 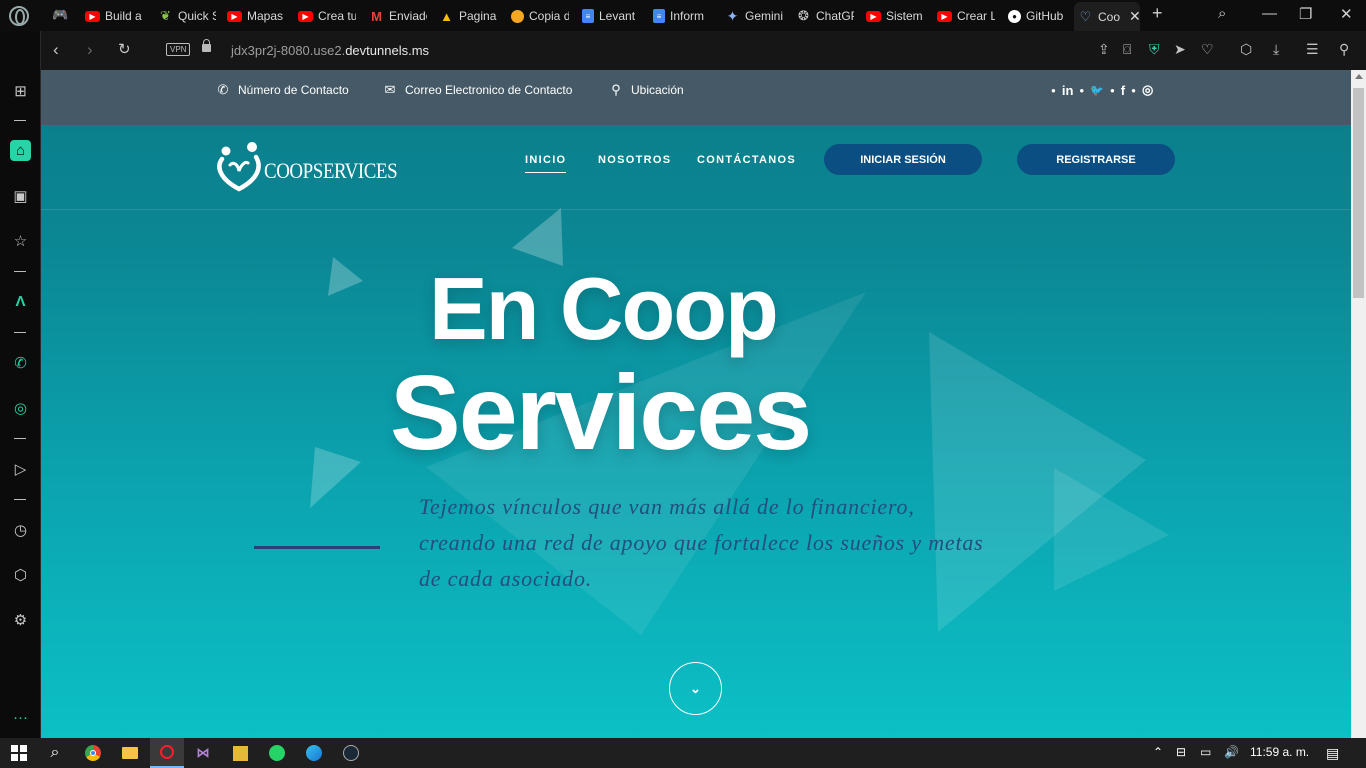 I want to click on forward-icon: ›, so click(x=90, y=50).